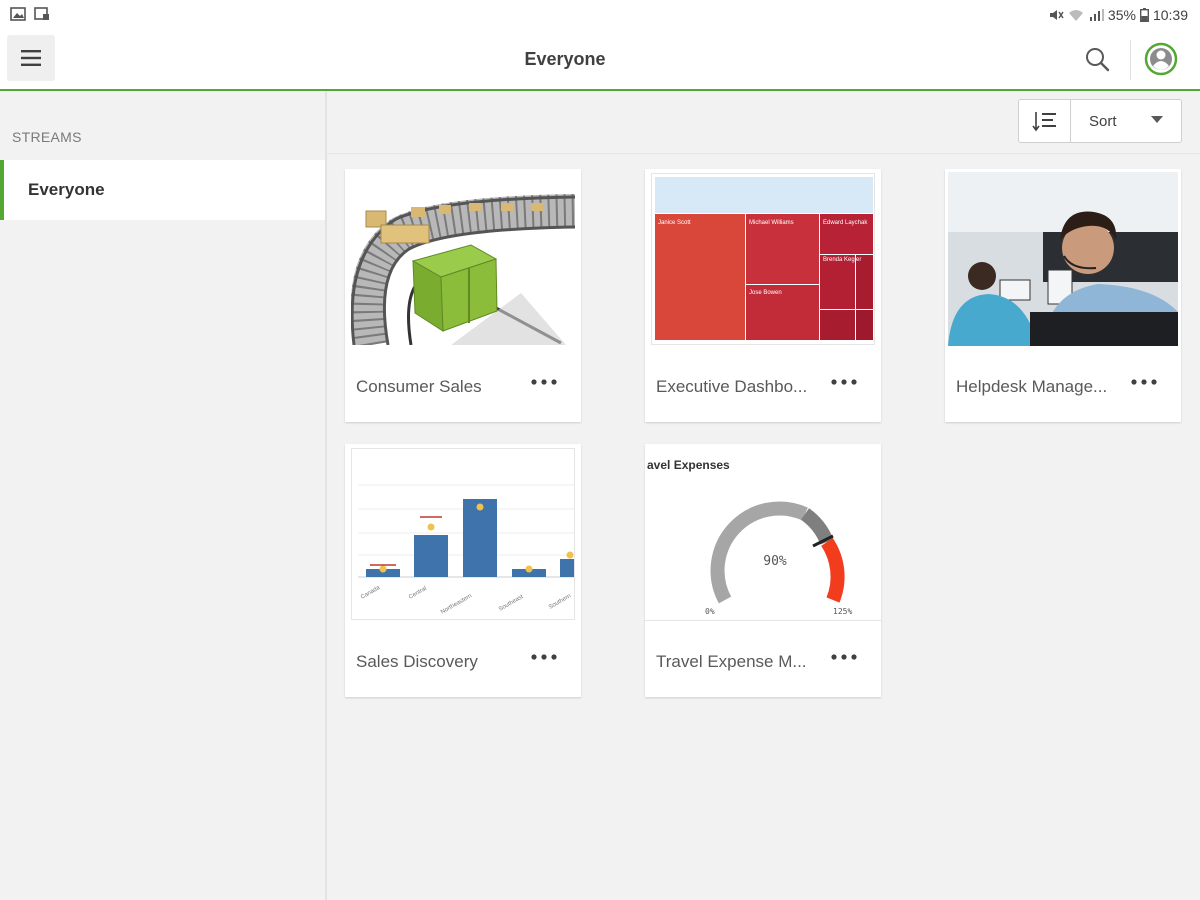  I want to click on treemap-label: Edward Laychak, so click(845, 223).